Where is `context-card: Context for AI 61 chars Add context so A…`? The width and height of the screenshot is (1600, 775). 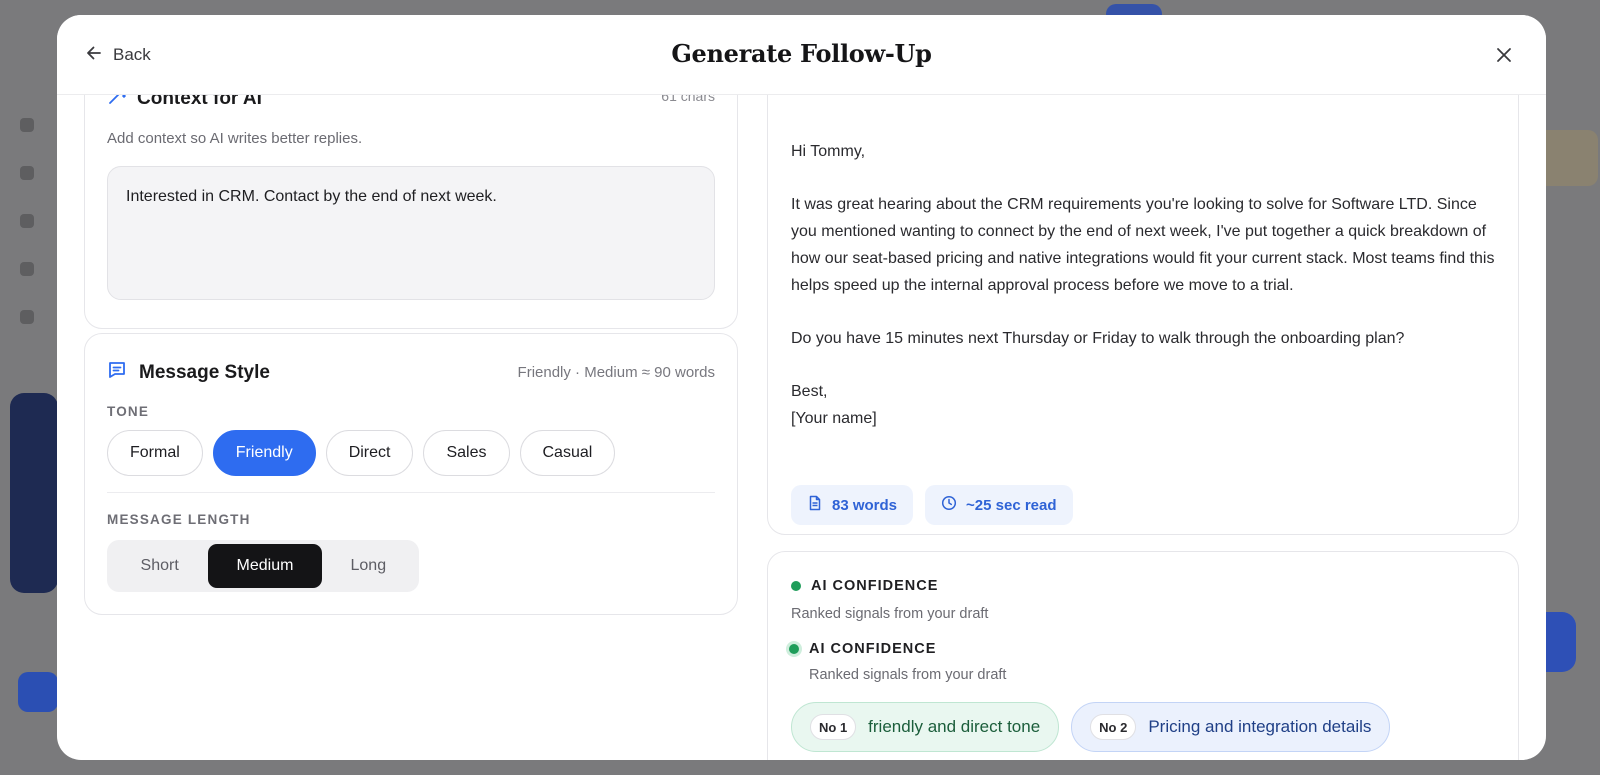 context-card: Context for AI 61 chars Add context so A… is located at coordinates (411, 192).